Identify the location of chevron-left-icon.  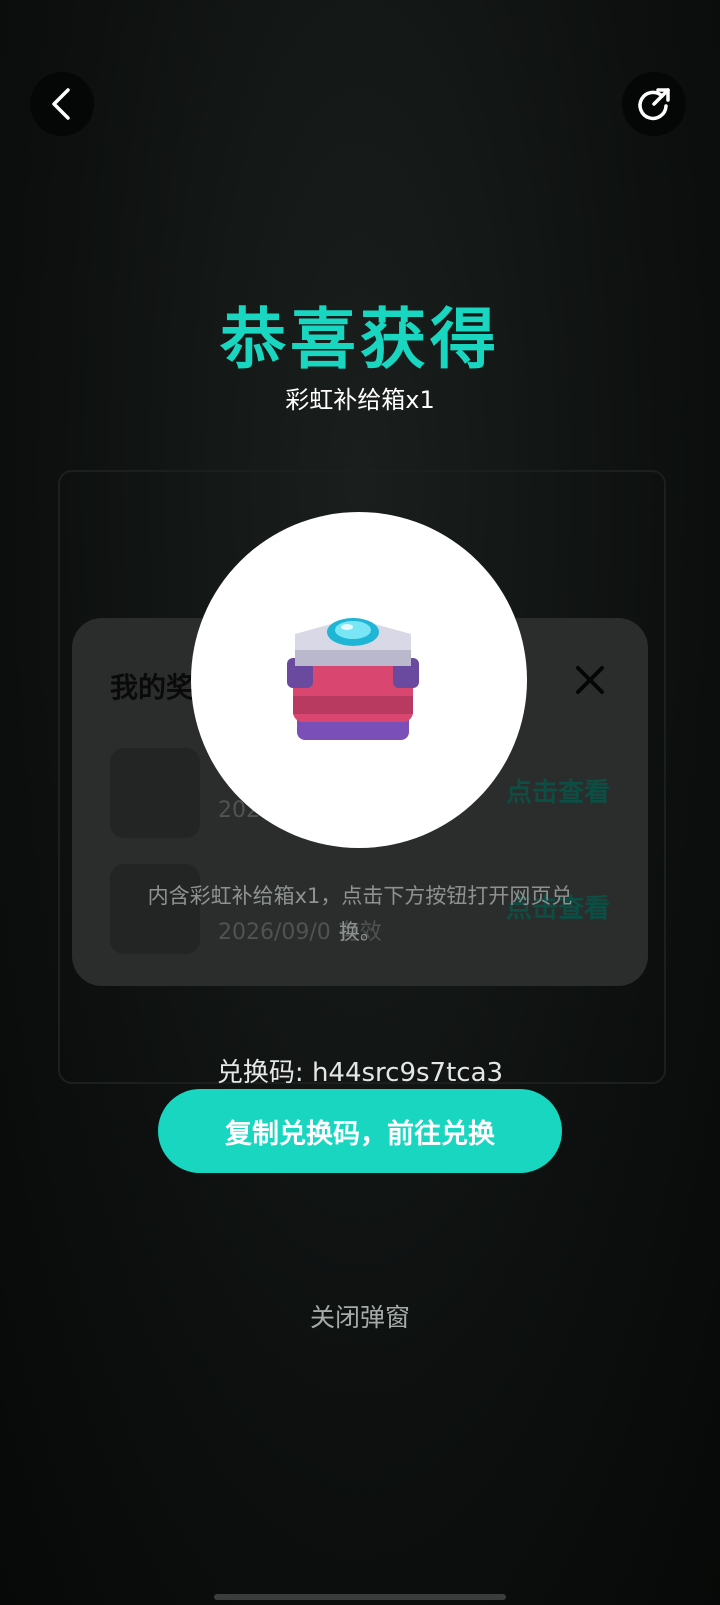
(61, 104).